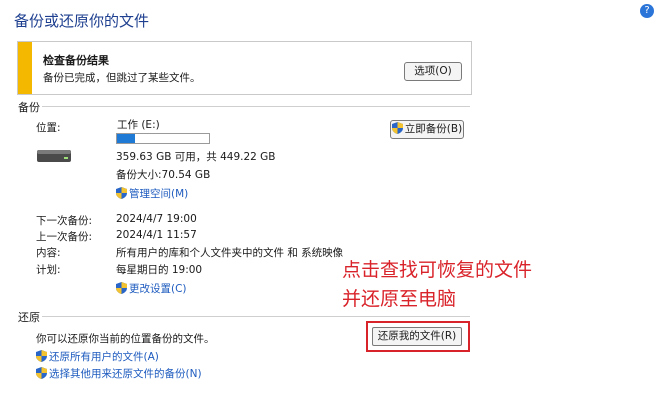 The width and height of the screenshot is (660, 401). Describe the element at coordinates (437, 270) in the screenshot. I see `annotation-line-1: 点击查找可恢复的文件` at that location.